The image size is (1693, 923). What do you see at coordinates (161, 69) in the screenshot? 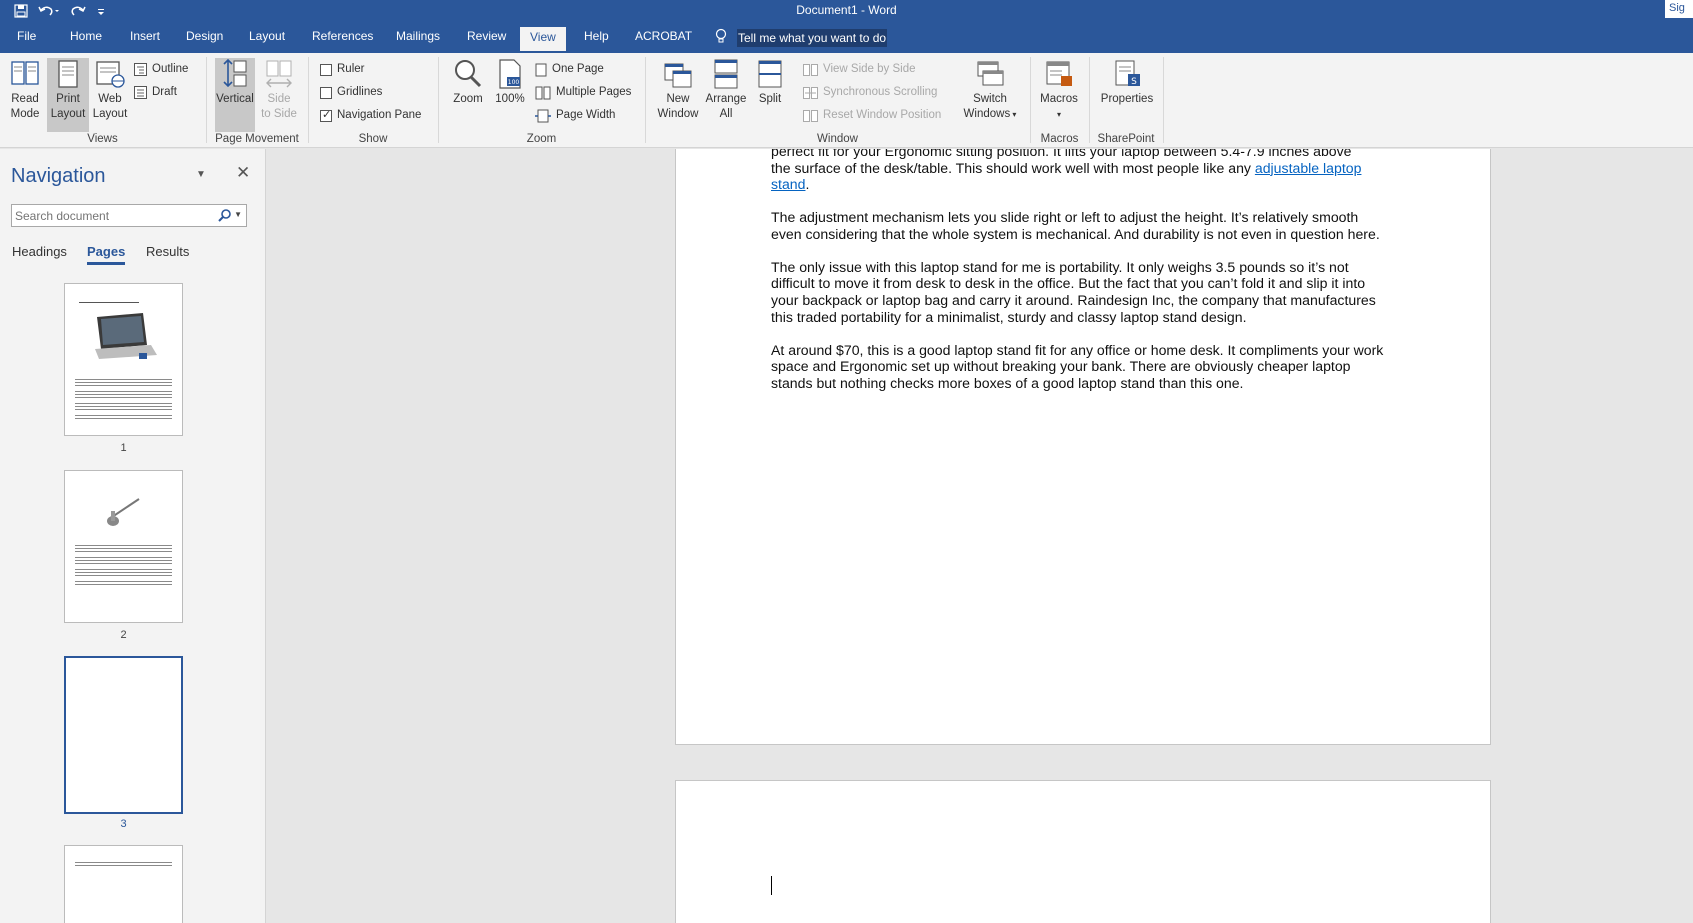
I see `outline-button: Outline` at bounding box center [161, 69].